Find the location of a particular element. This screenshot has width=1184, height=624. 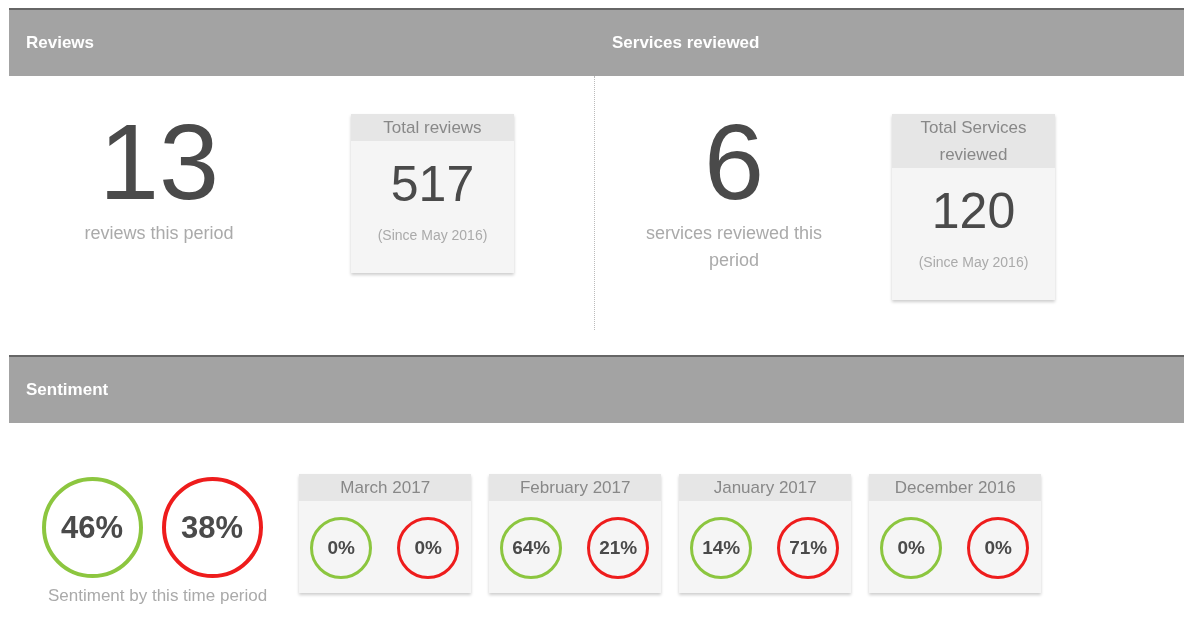

section-title: Sentiment is located at coordinates (67, 389).